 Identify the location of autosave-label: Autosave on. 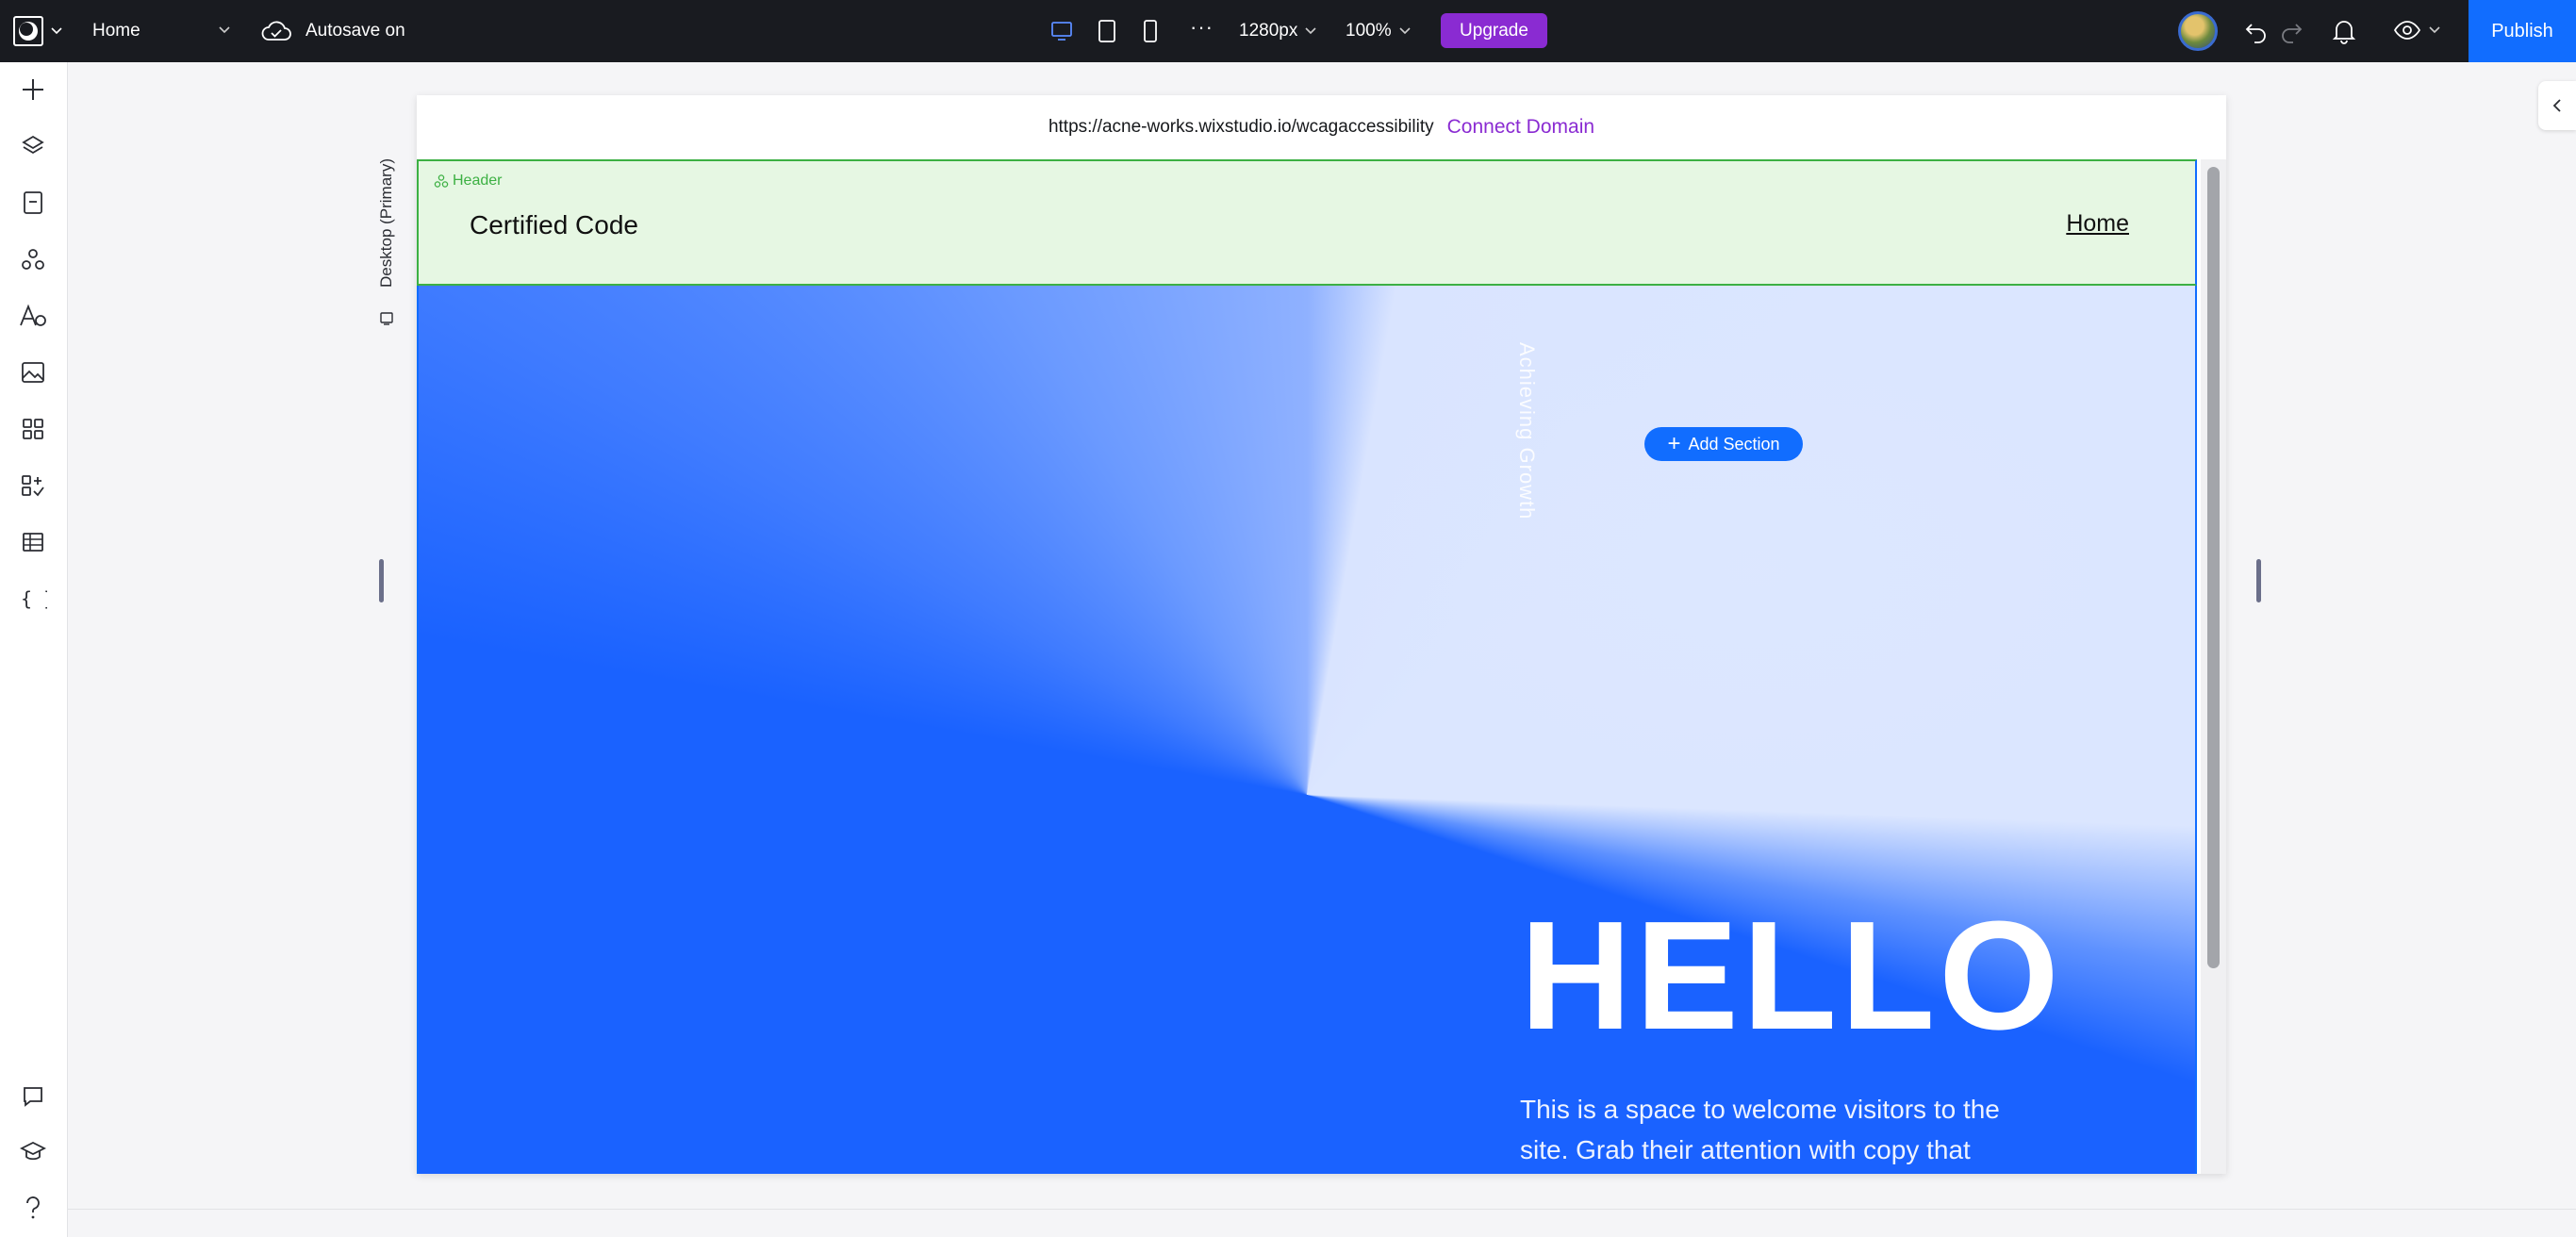
(355, 31).